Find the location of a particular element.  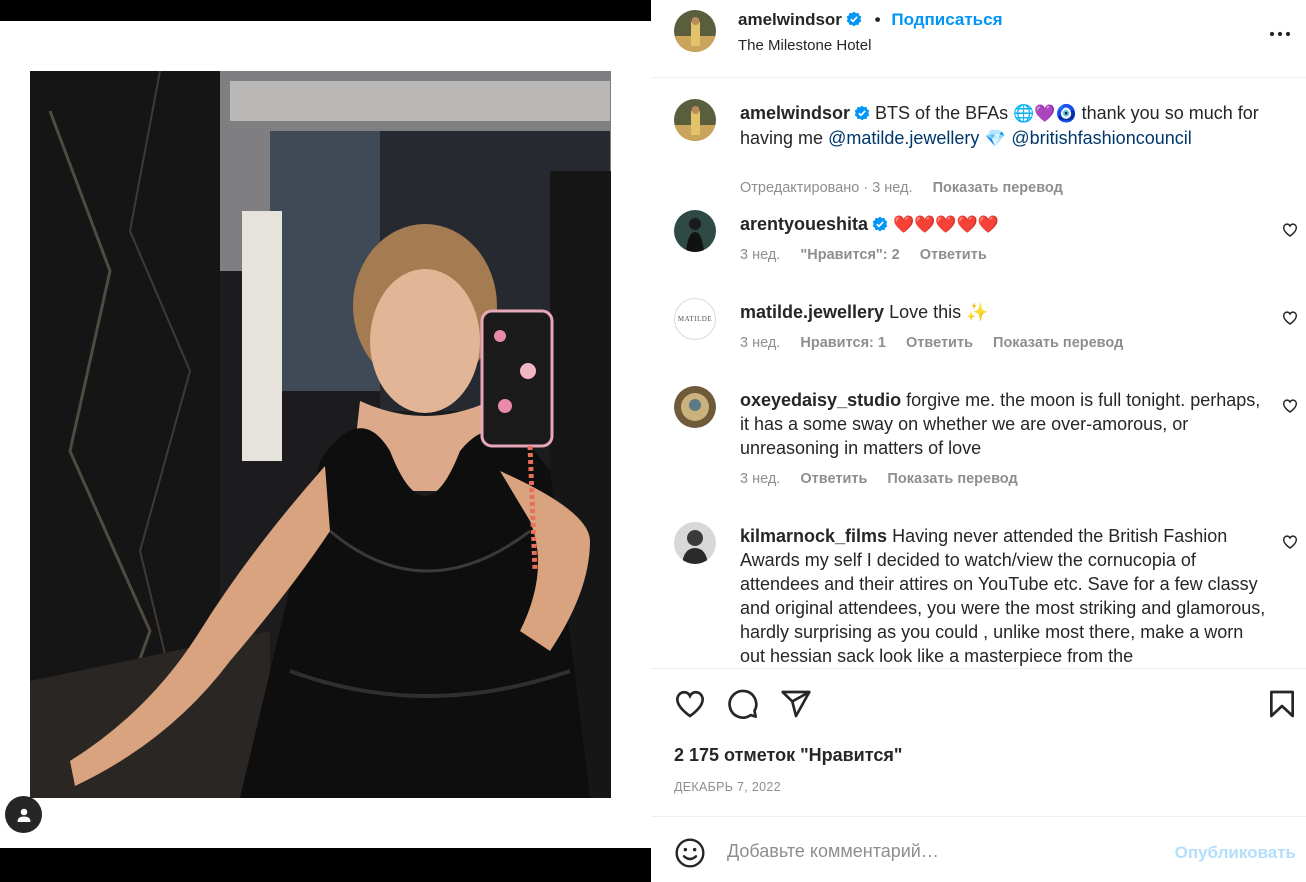

comment-button is located at coordinates (743, 706).